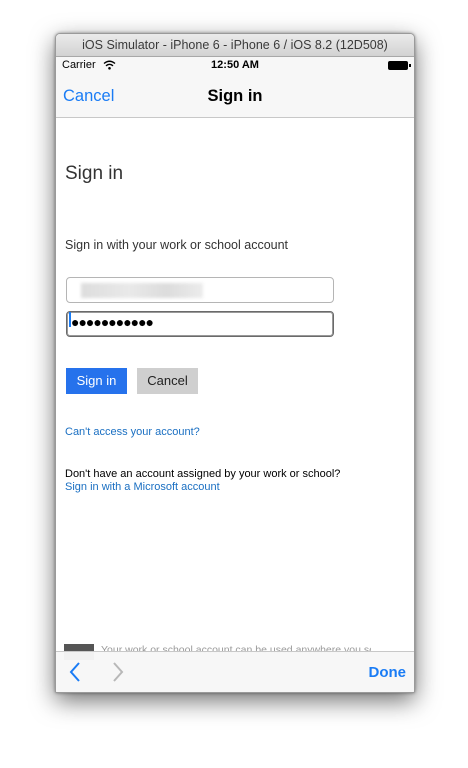 The height and width of the screenshot is (768, 468). I want to click on subtitle: Sign in with your work or school account, so click(177, 245).